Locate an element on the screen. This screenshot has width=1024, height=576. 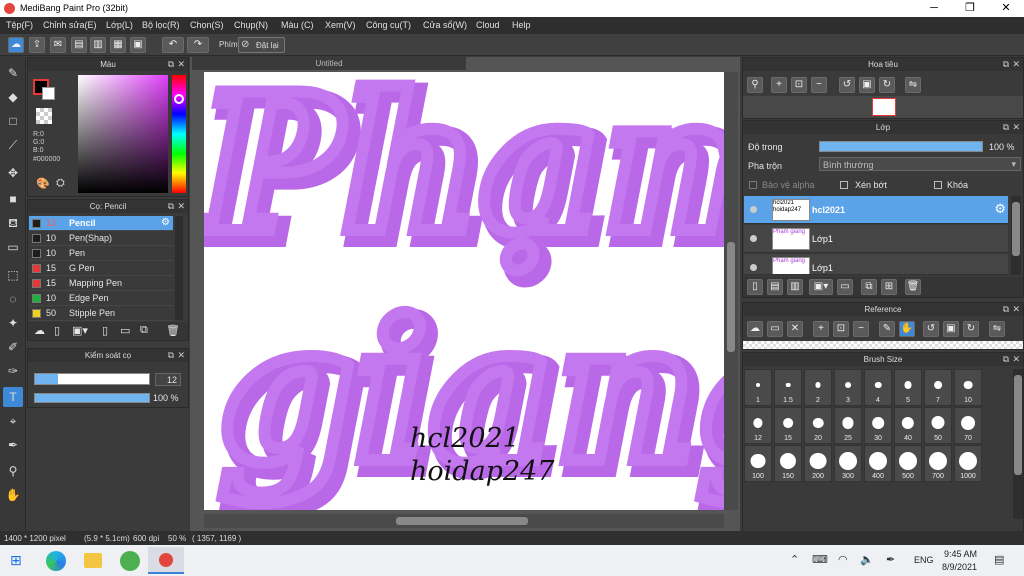
layer-scroll-thumb is located at coordinates (1016, 229).